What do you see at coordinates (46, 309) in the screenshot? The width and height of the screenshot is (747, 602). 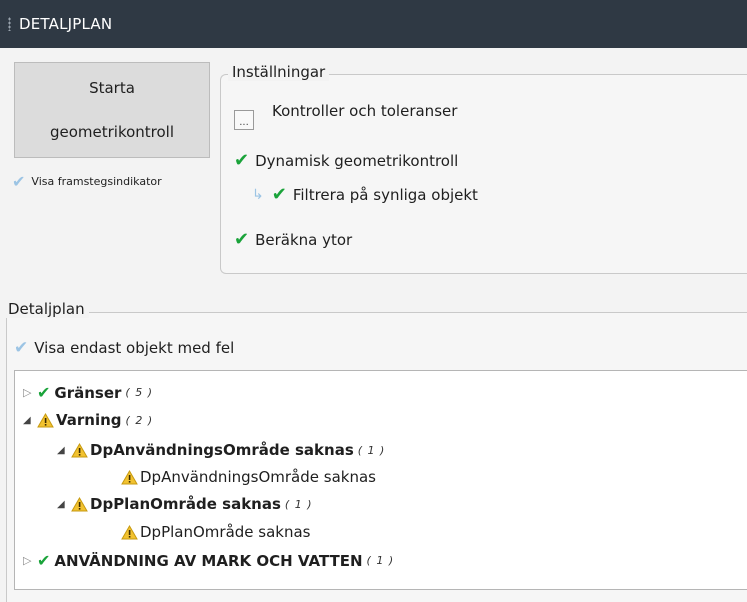 I see `detaljplan-legend: Detaljplan` at bounding box center [46, 309].